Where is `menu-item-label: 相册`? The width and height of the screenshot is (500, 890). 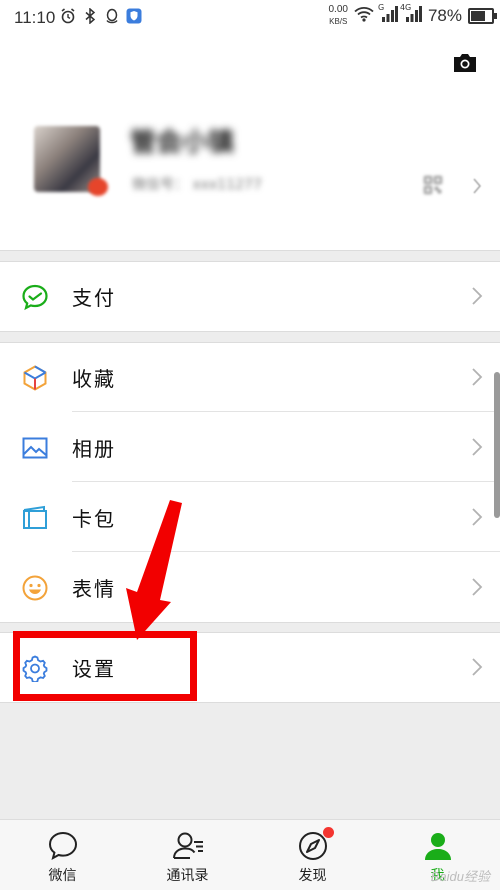 menu-item-label: 相册 is located at coordinates (94, 449).